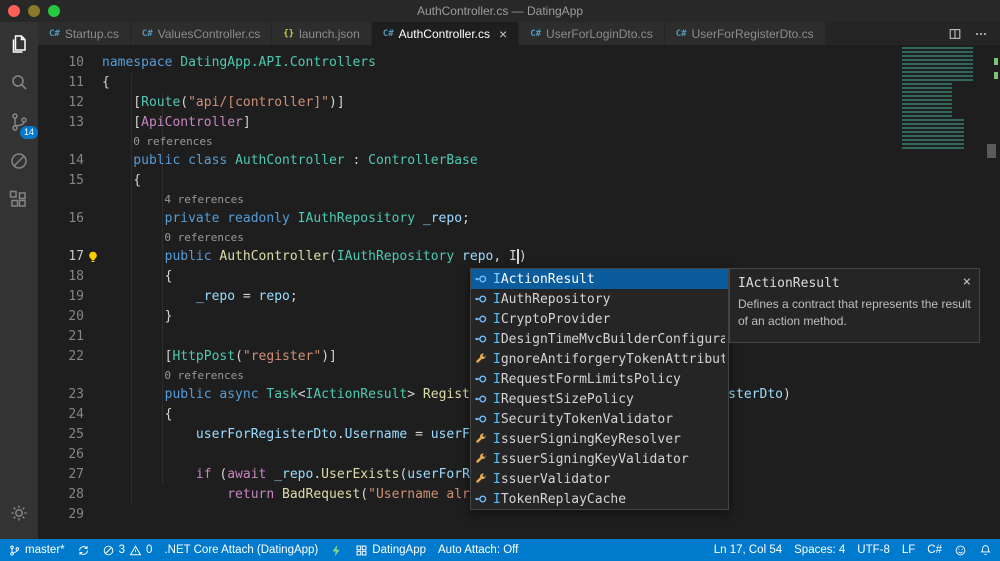 The image size is (1000, 561). What do you see at coordinates (752, 33) in the screenshot?
I see `tab-label: UserForRegisterDto.cs` at bounding box center [752, 33].